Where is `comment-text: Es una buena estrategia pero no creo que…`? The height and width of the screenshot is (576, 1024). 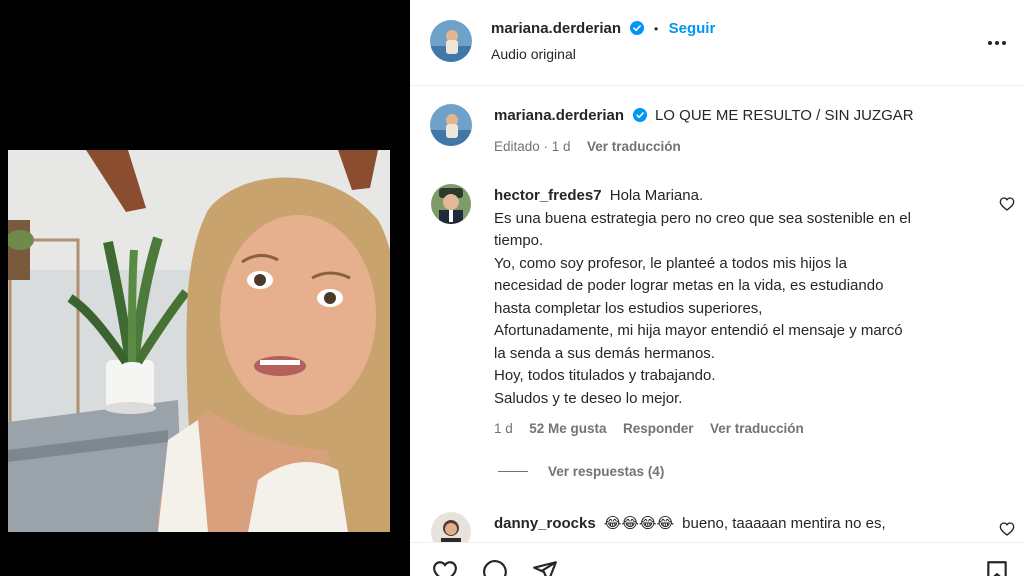
comment-text: Es una buena estrategia pero no creo que… is located at coordinates (702, 308).